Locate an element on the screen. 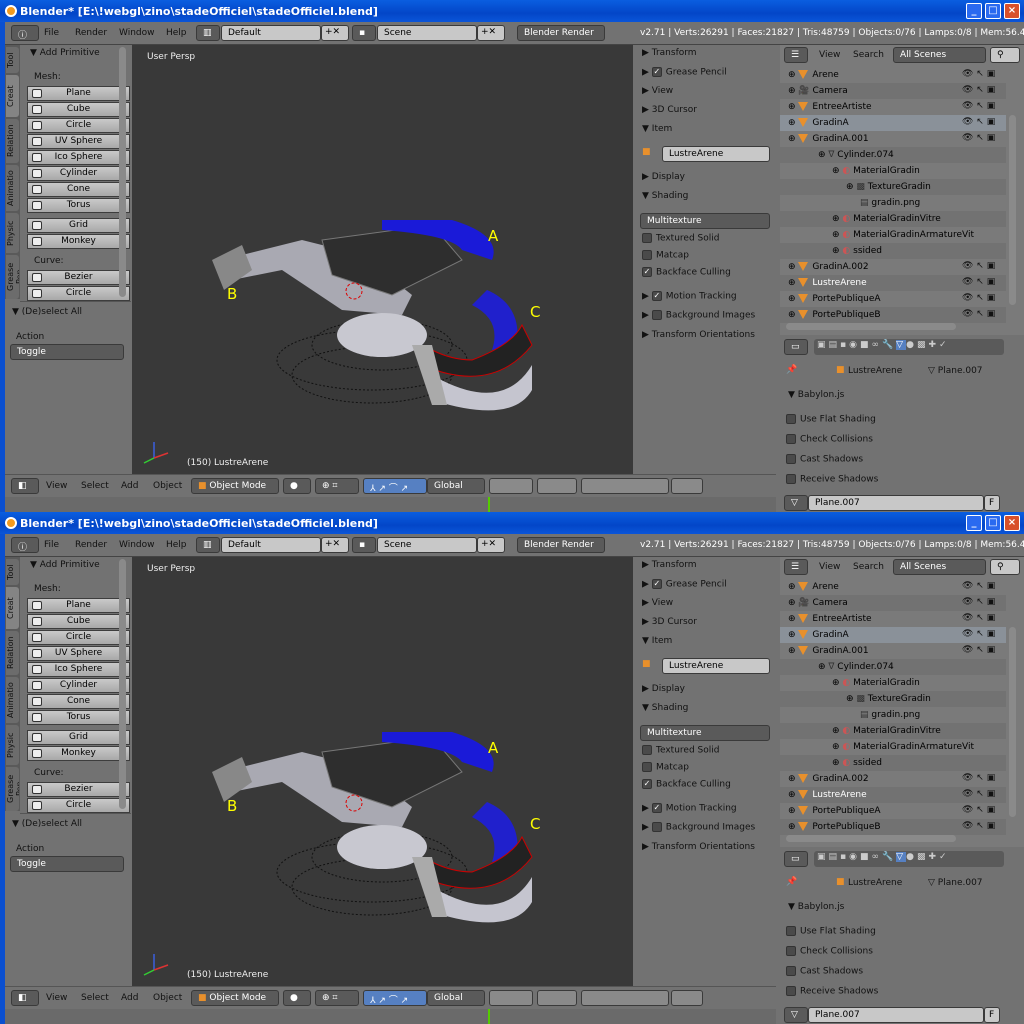 This screenshot has height=1024, width=1024. outliner-scrollbar is located at coordinates (1012, 210).